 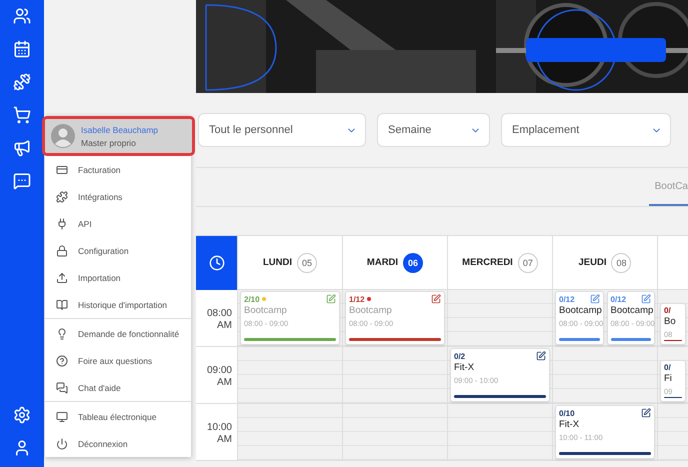 I want to click on menu-item-label: Intégrations, so click(x=100, y=197).